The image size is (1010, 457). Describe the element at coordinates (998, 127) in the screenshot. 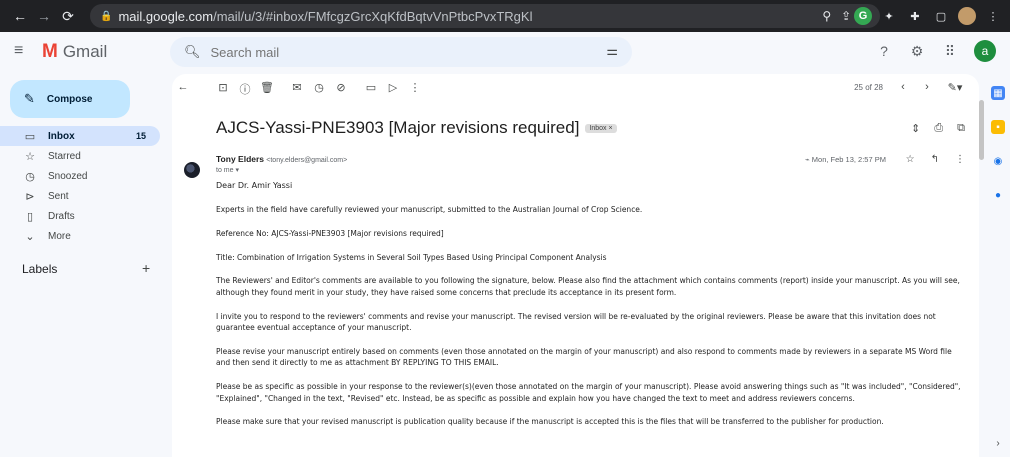

I see `keep-icon: ▪` at that location.